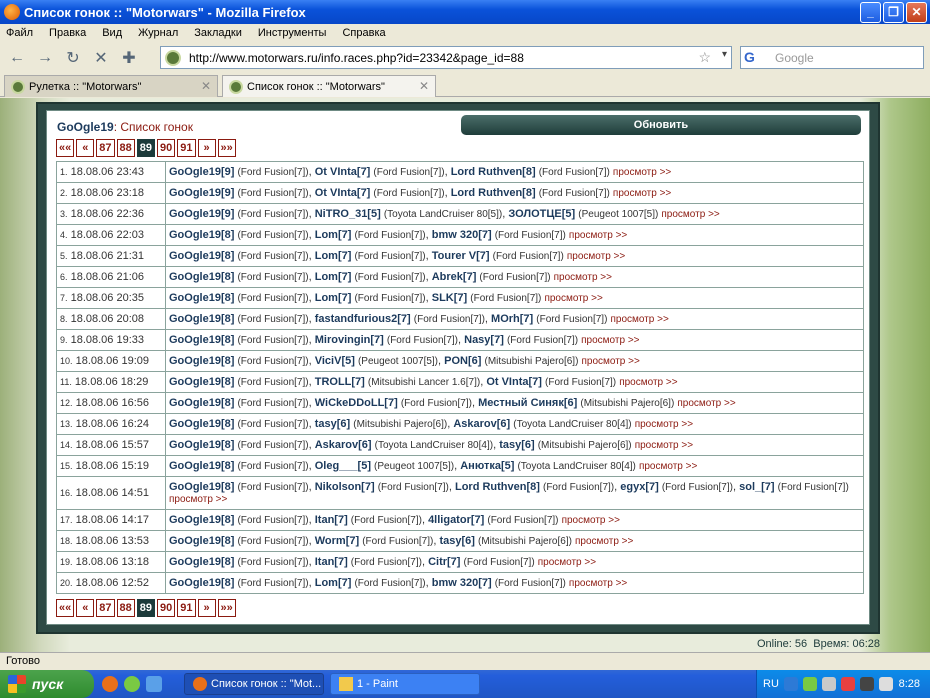  Describe the element at coordinates (331, 562) in the screenshot. I see `driver-link: Itan[7]` at that location.